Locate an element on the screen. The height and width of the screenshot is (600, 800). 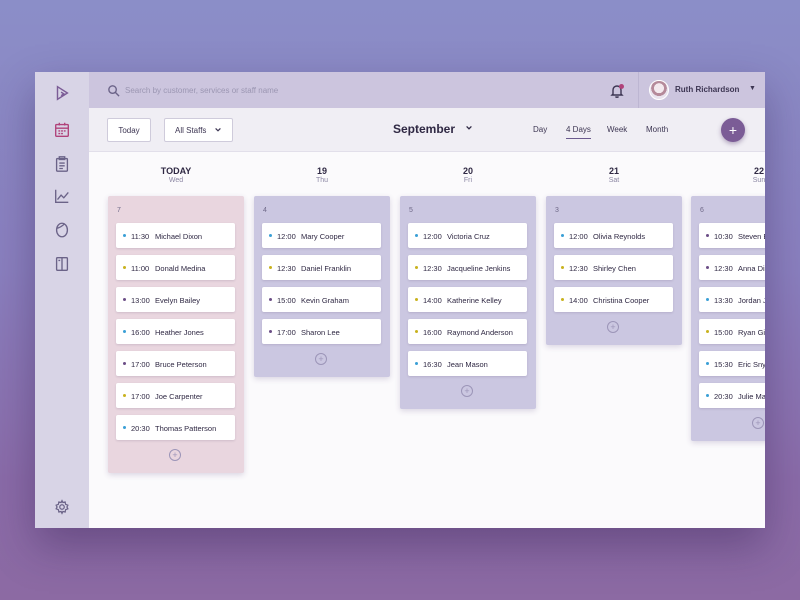
appointment-time: 10:30 is located at coordinates (723, 236).